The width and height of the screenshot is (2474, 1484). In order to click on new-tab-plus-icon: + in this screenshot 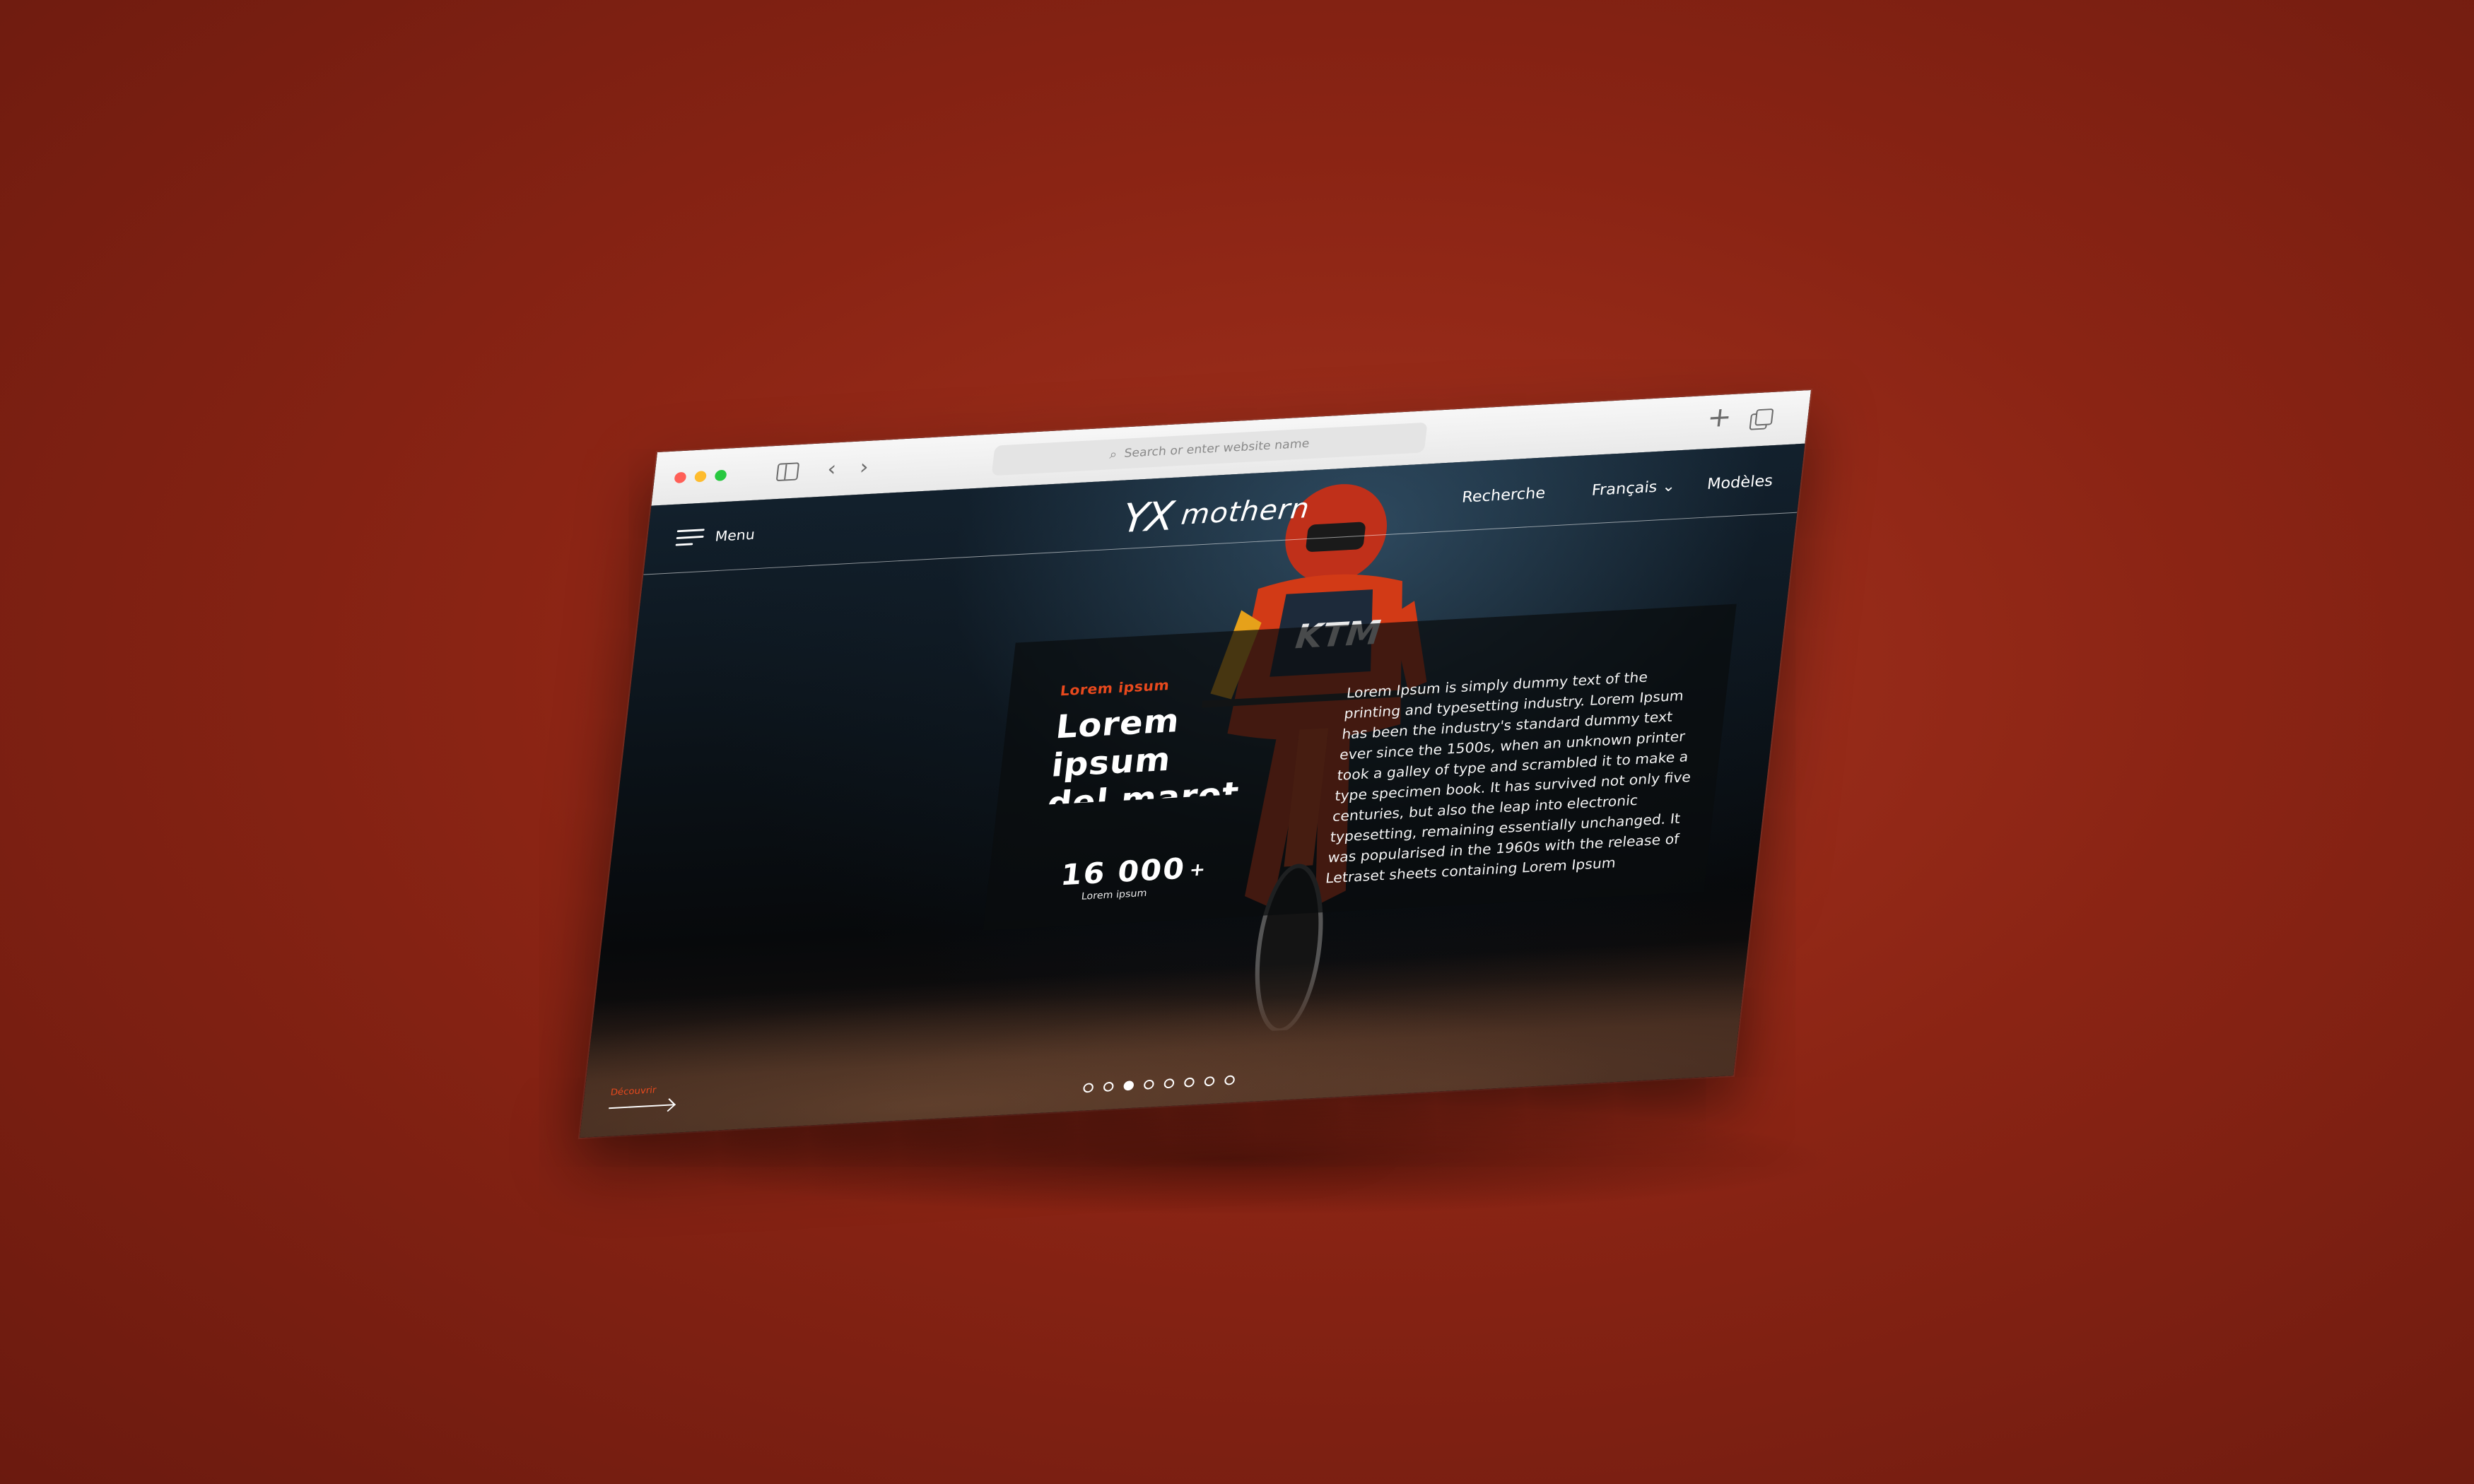, I will do `click(1720, 417)`.